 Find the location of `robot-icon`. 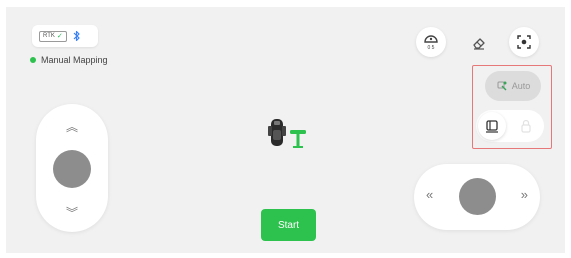

robot-icon is located at coordinates (277, 132).